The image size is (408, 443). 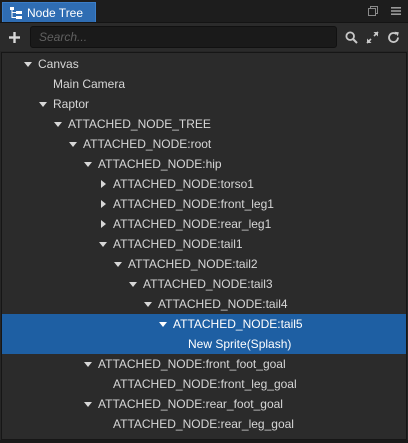 I want to click on tree-node: ATTACHED_NODE:rear_foot_goal, so click(x=204, y=404).